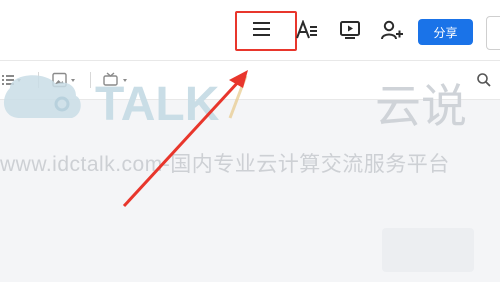 The width and height of the screenshot is (500, 282). What do you see at coordinates (185, 139) in the screenshot?
I see `annotation-arrow` at bounding box center [185, 139].